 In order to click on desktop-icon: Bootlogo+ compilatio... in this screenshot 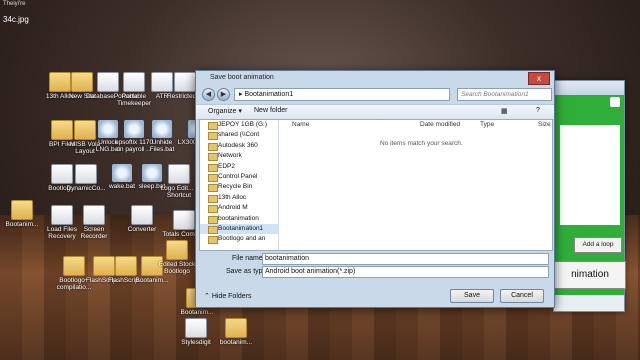, I will do `click(74, 273)`.